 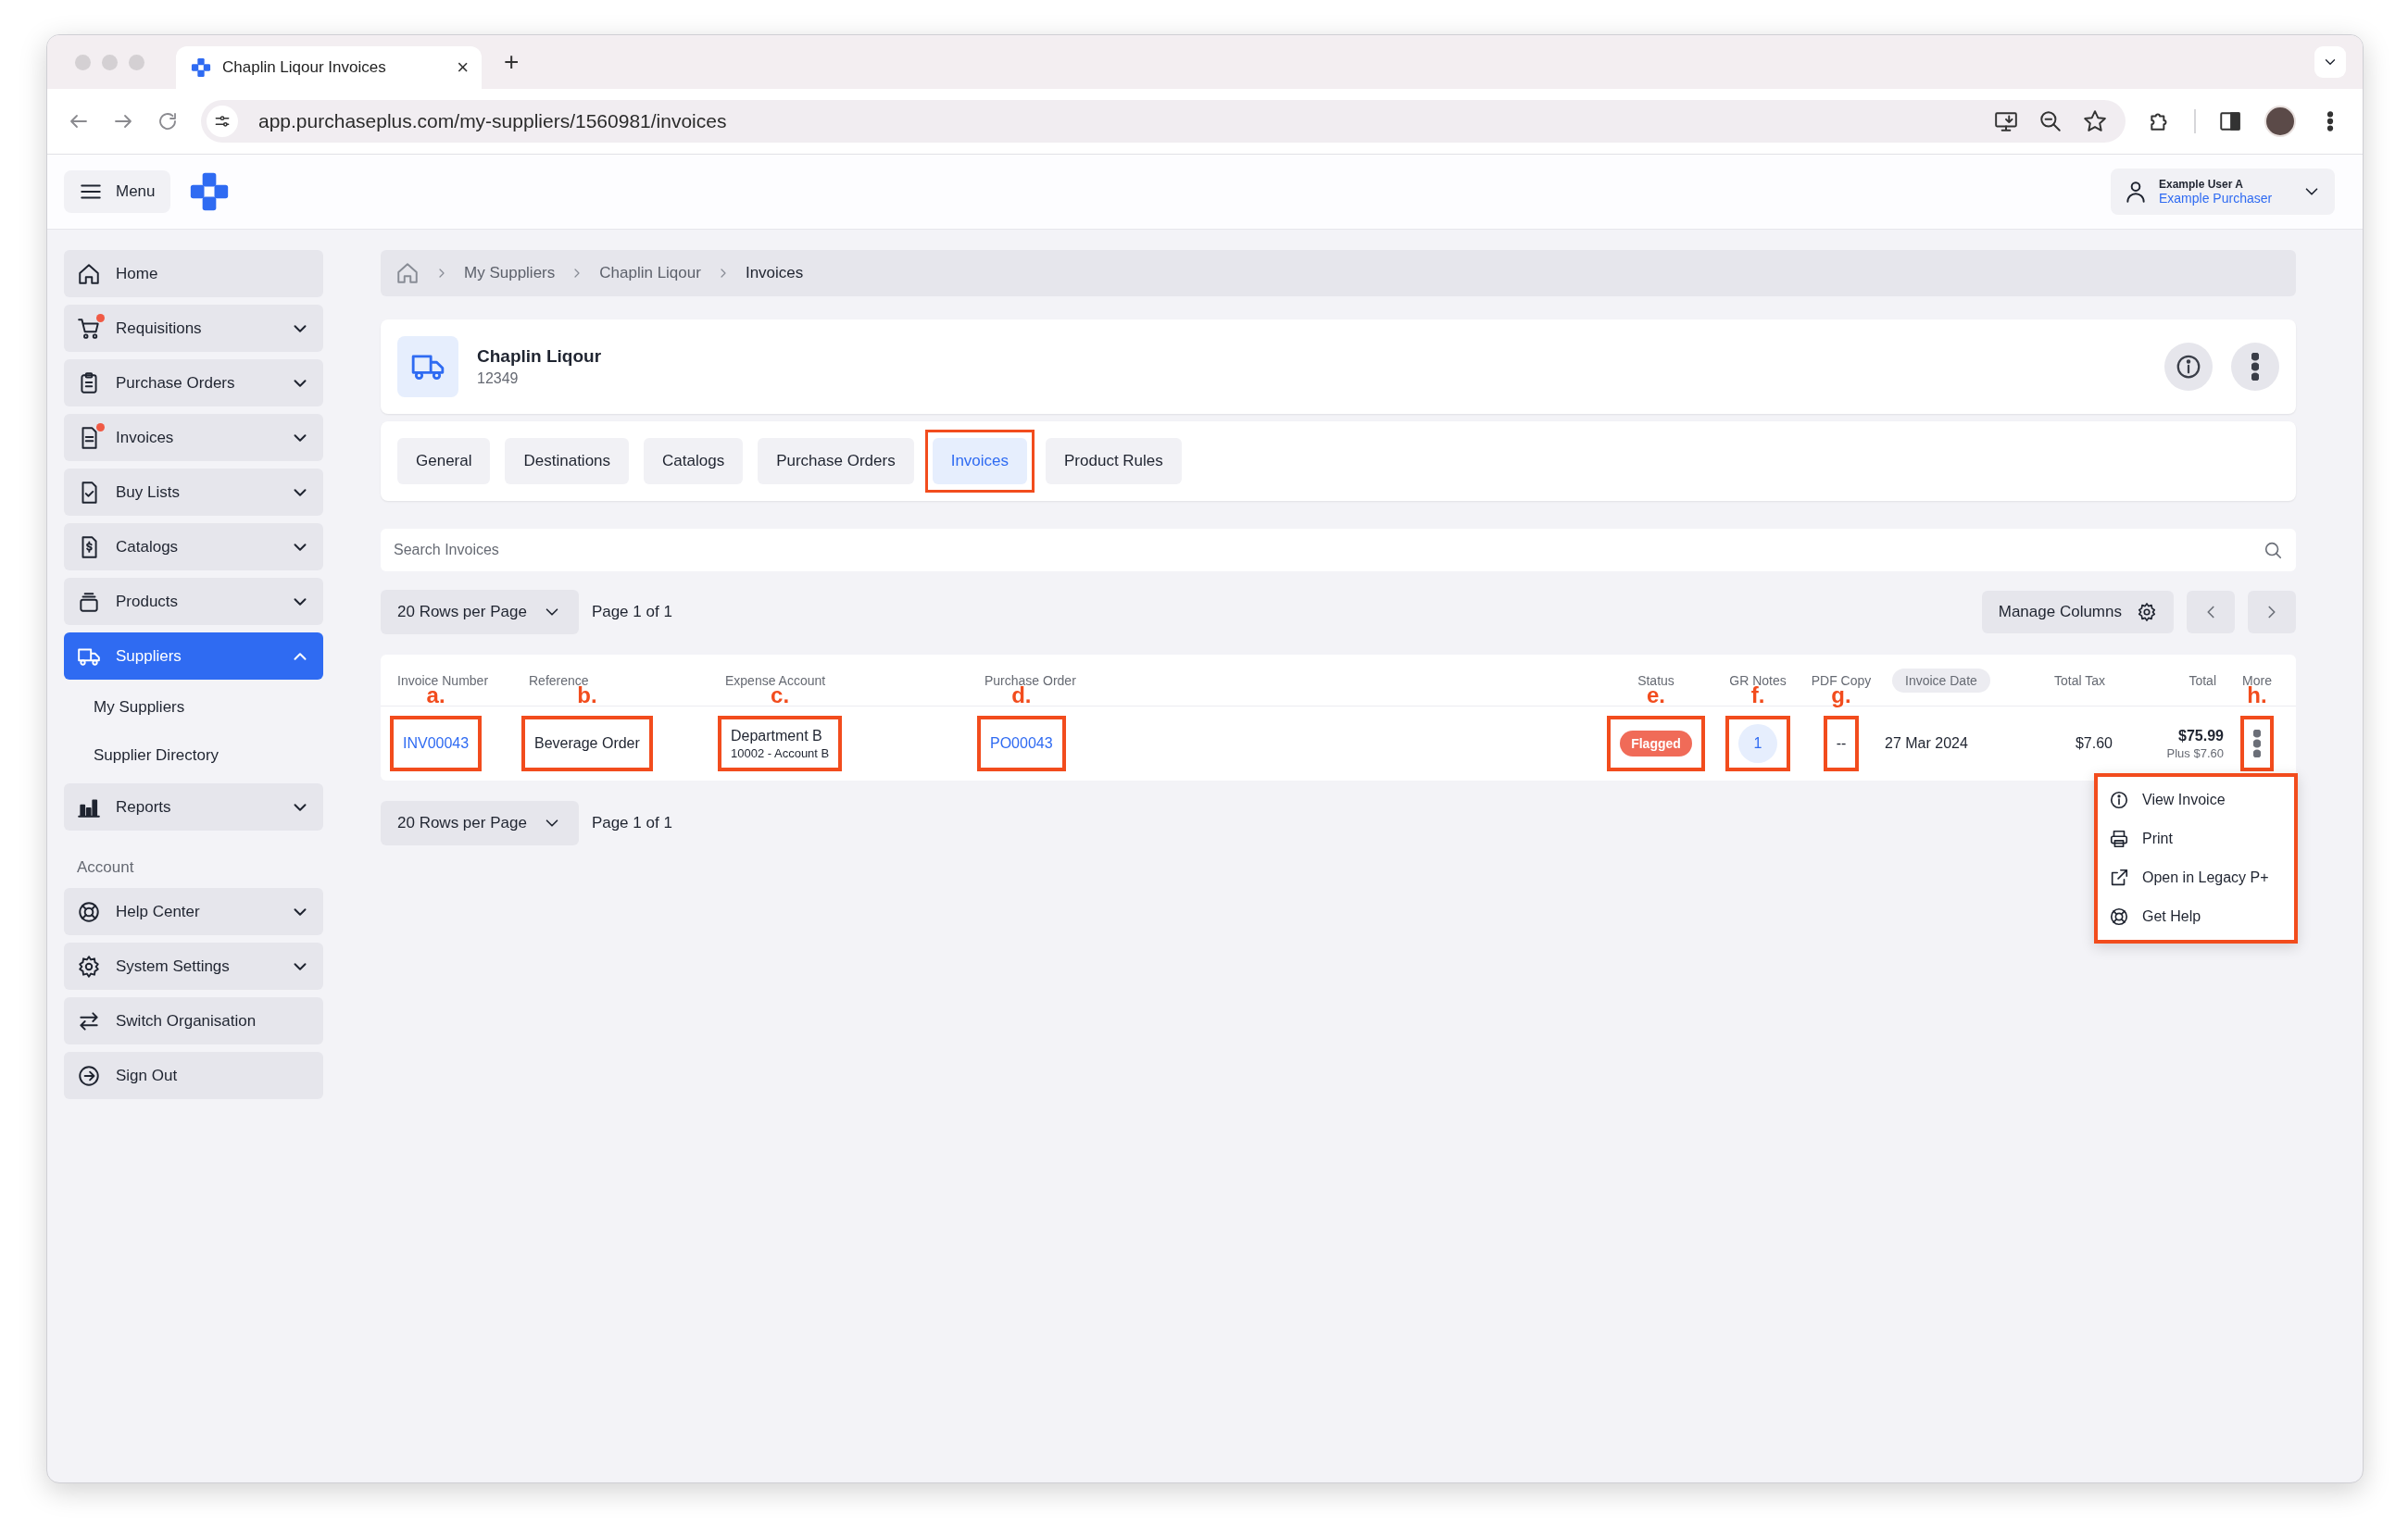 What do you see at coordinates (176, 383) in the screenshot?
I see `sidebar-label: Purchase Orders` at bounding box center [176, 383].